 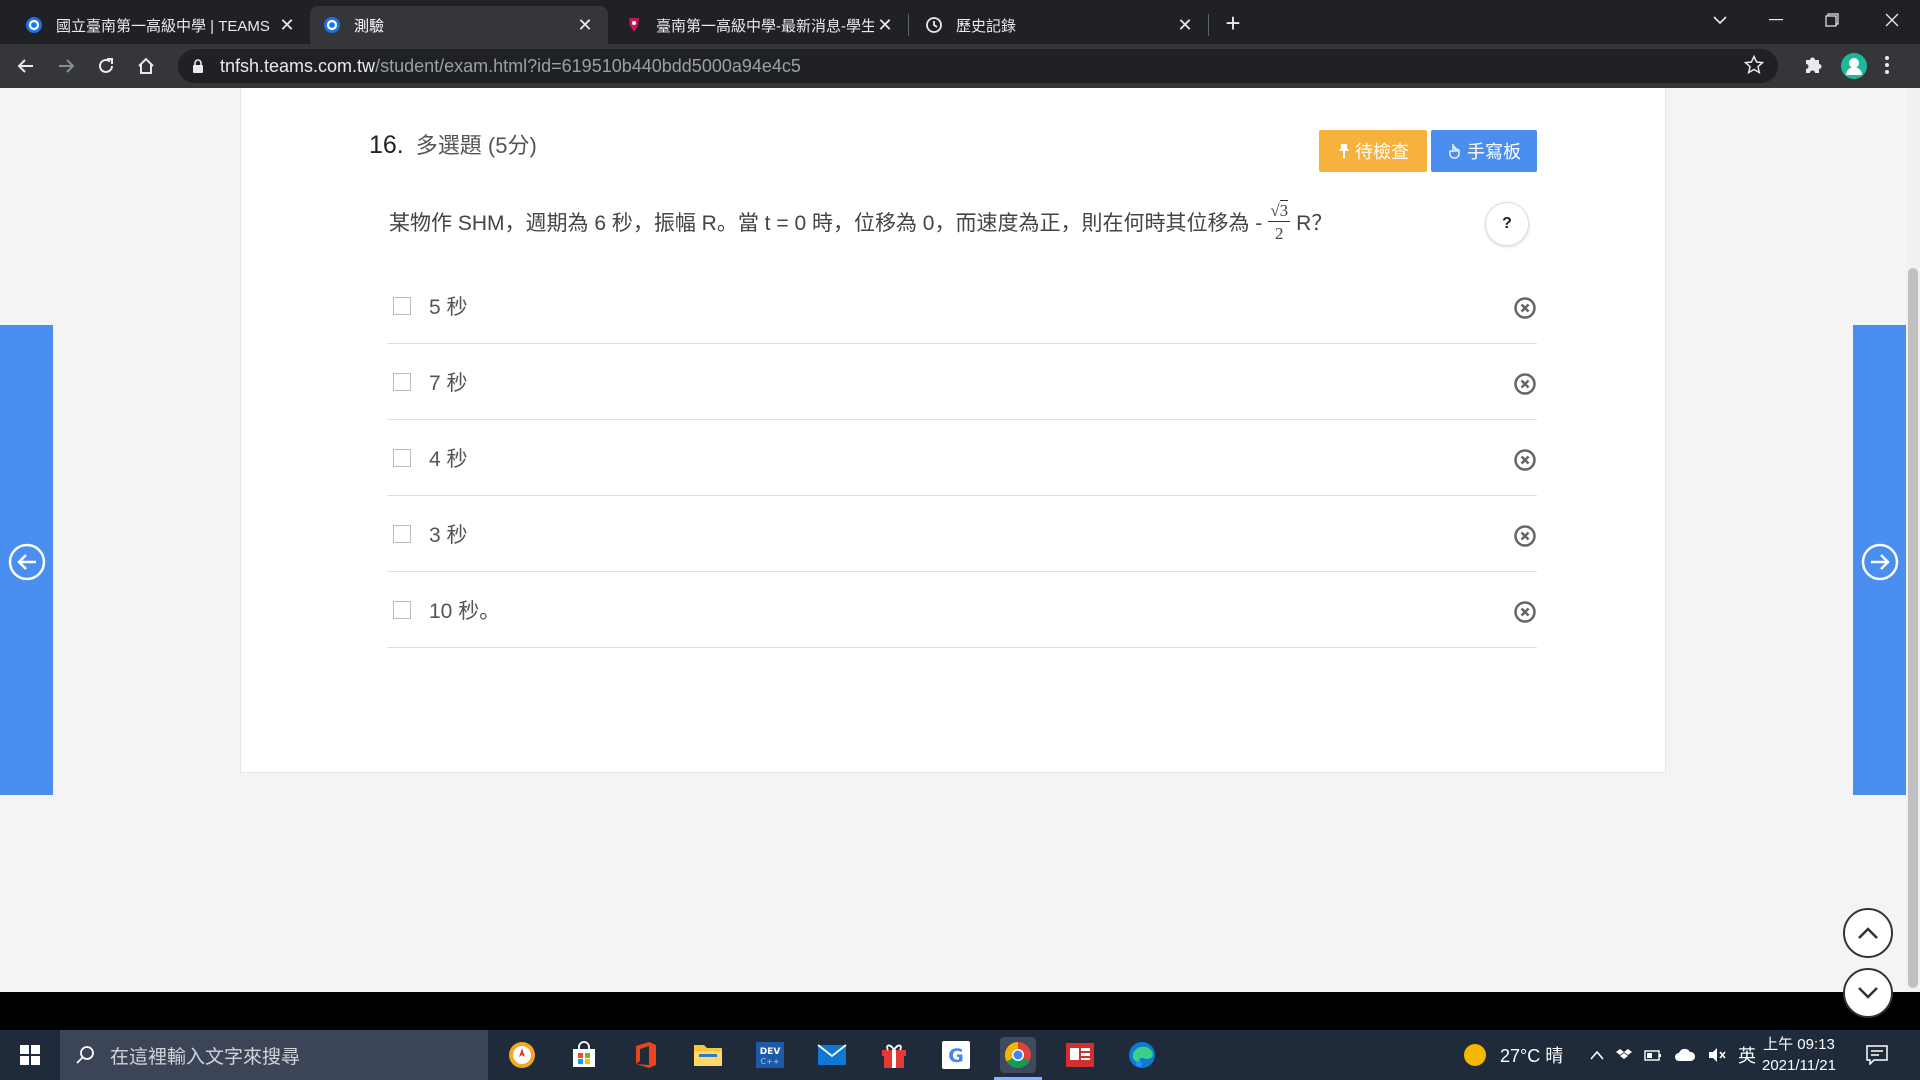 I want to click on next-question-panel, so click(x=1879, y=560).